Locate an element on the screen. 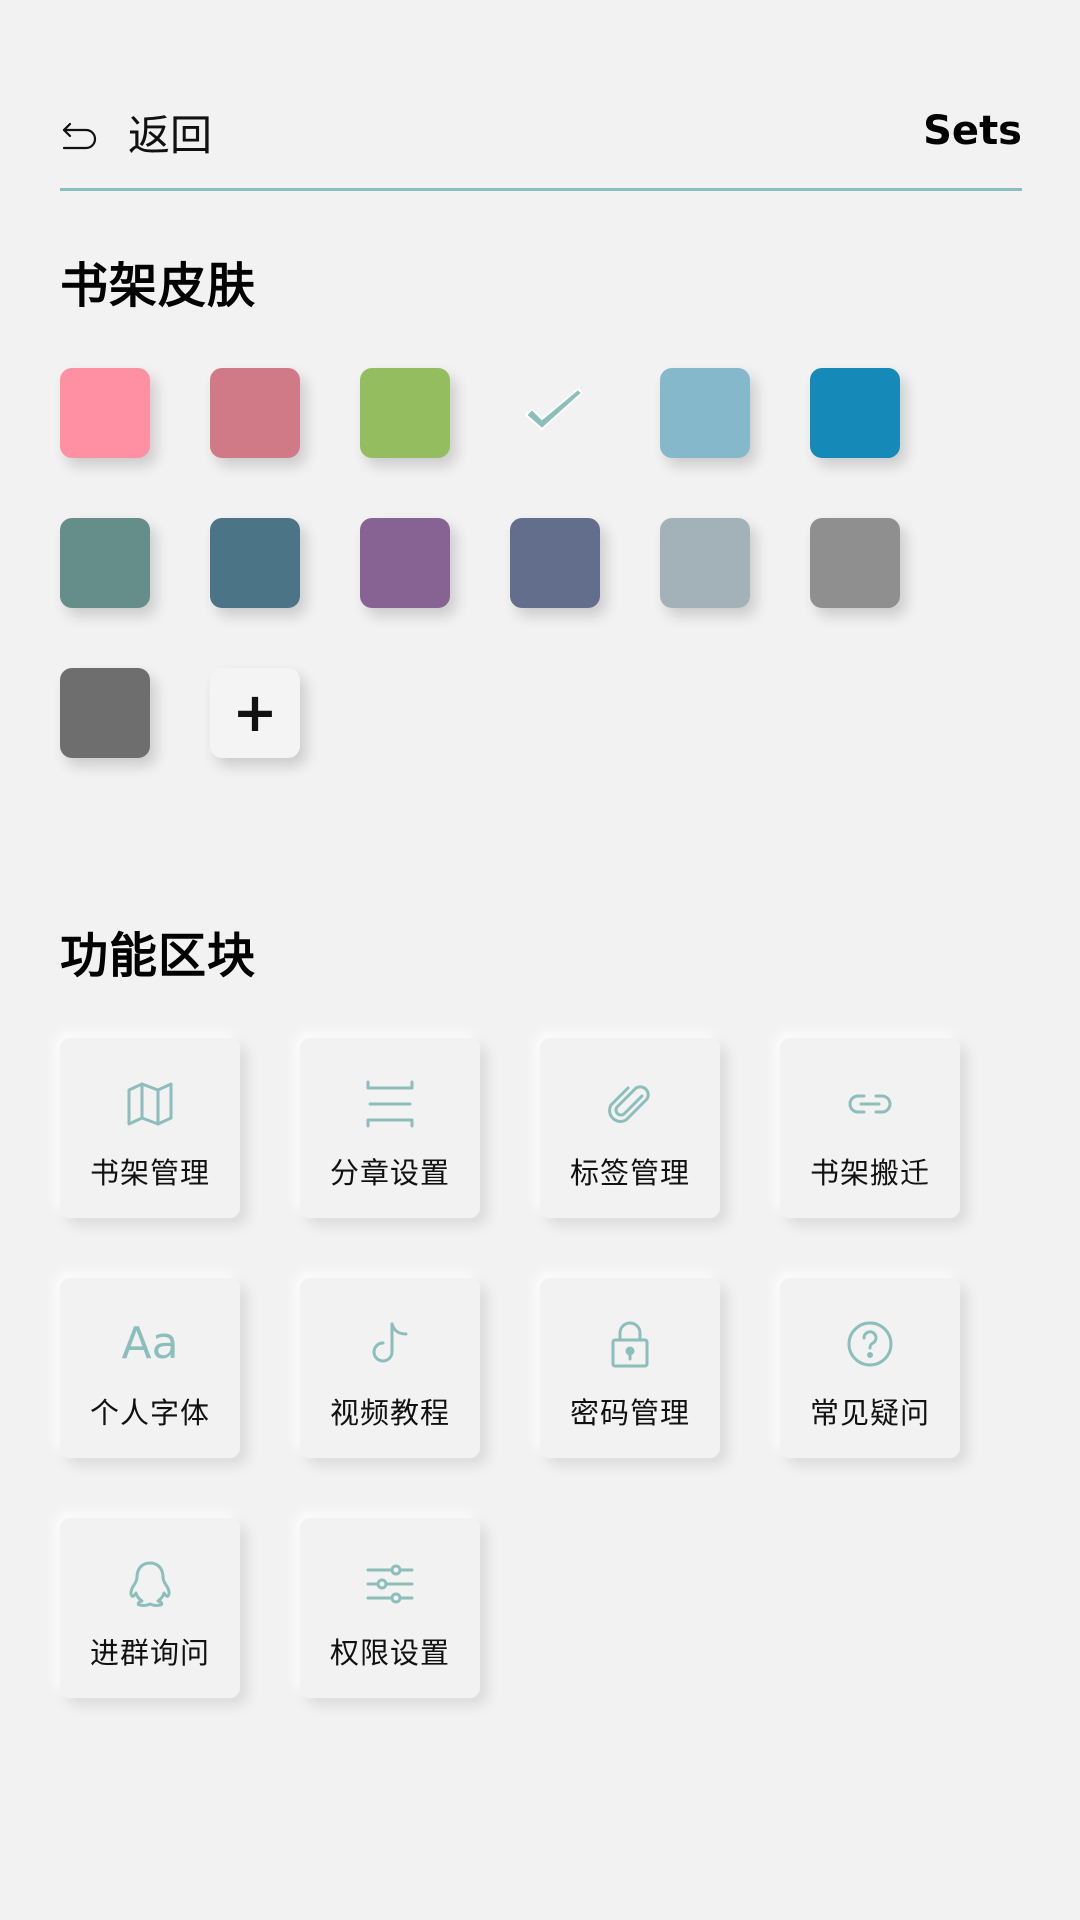  sliders-icon is located at coordinates (390, 1584).